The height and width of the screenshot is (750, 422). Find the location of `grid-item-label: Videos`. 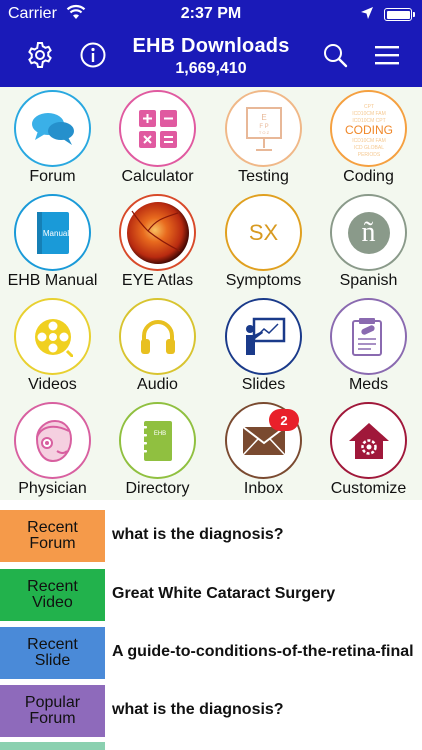

grid-item-label: Videos is located at coordinates (52, 384).